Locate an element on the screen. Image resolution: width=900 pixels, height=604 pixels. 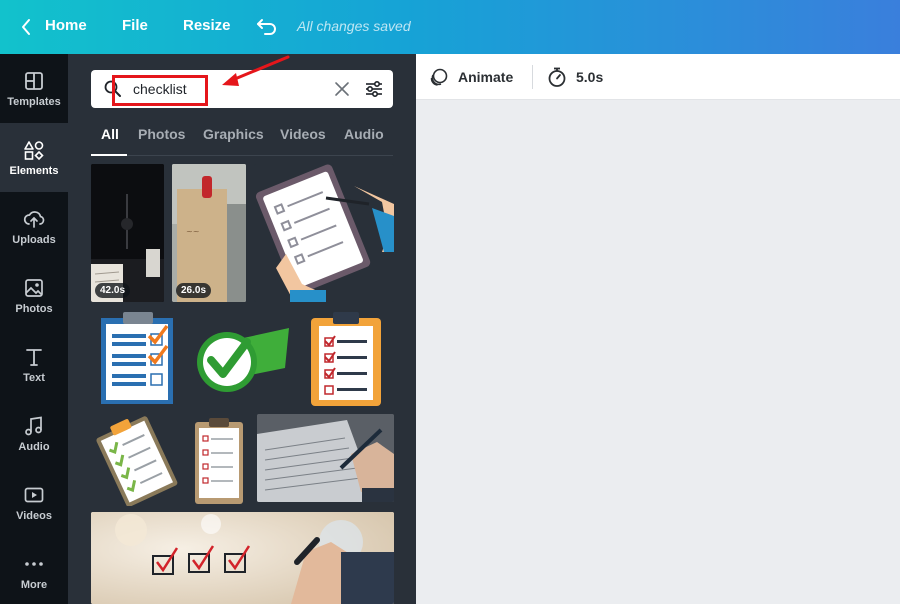
rail-item-elements: Elements is located at coordinates (34, 157).